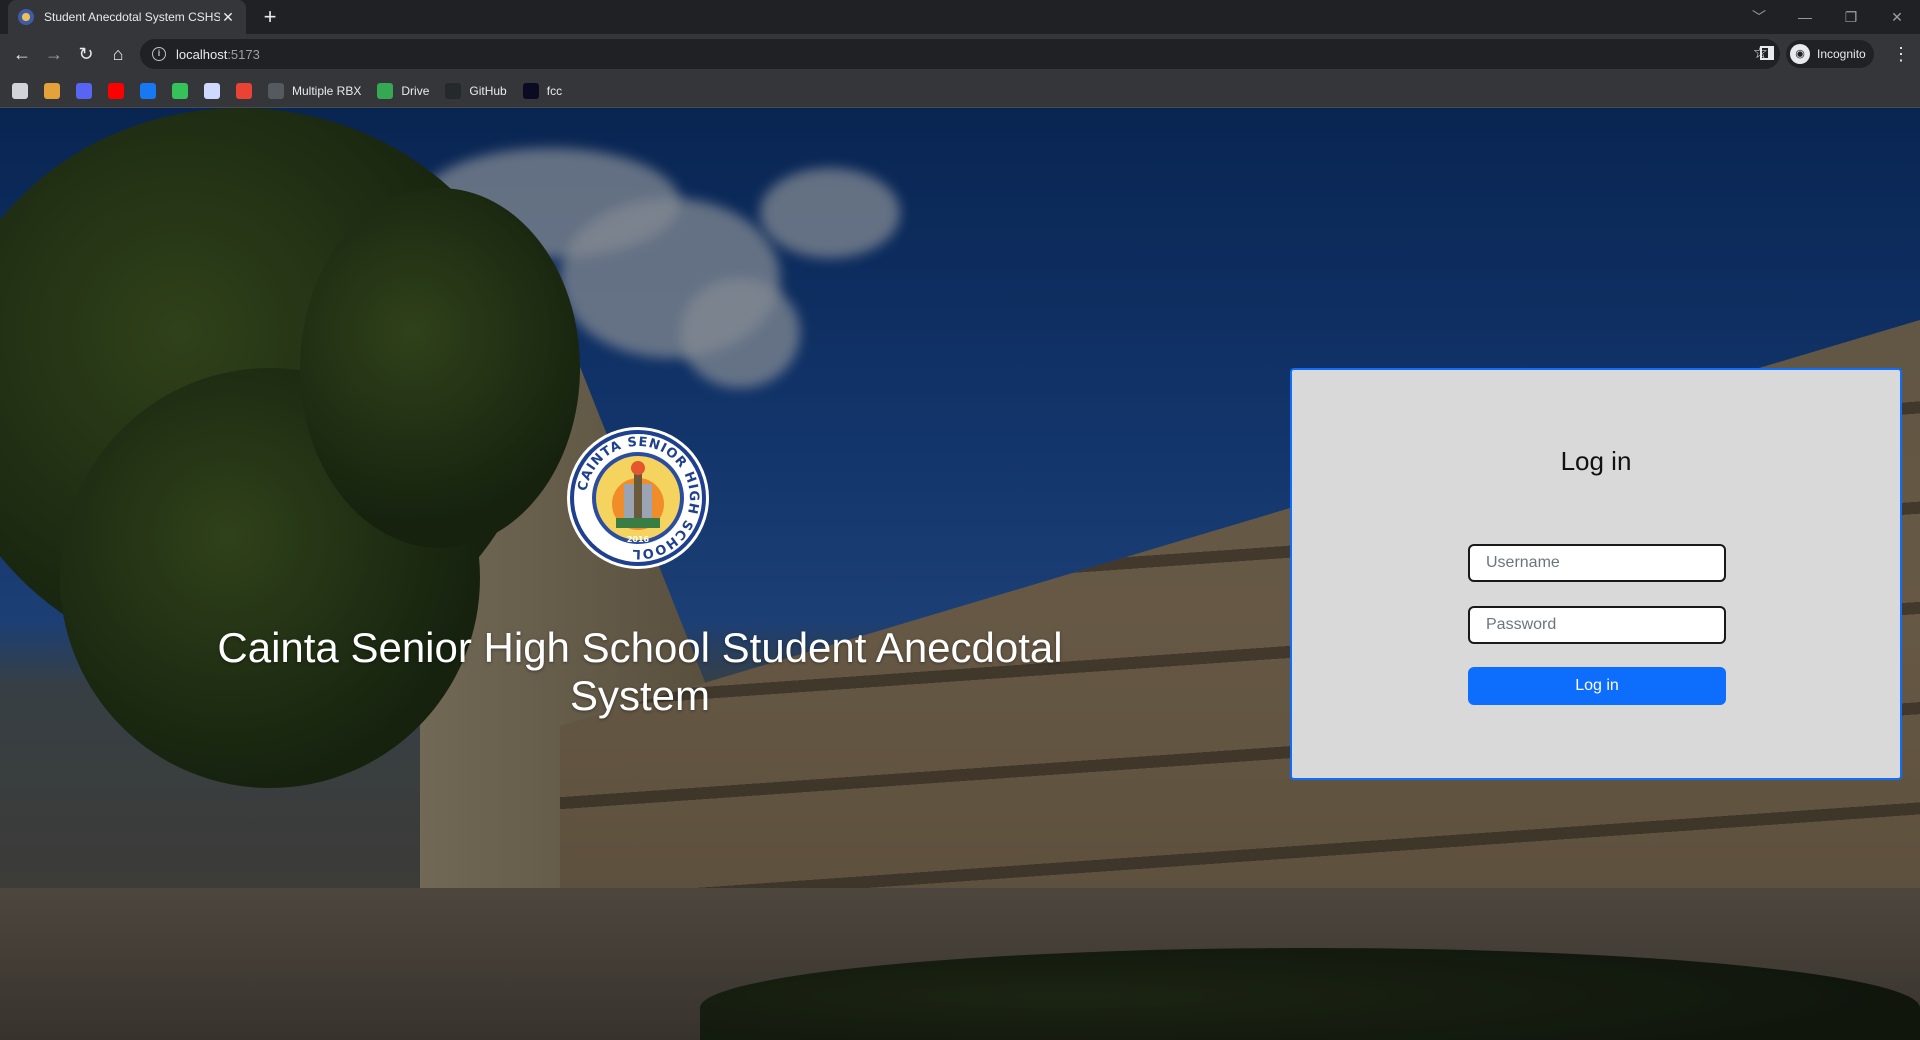  What do you see at coordinates (22, 54) in the screenshot?
I see `back-arrow-icon: ←` at bounding box center [22, 54].